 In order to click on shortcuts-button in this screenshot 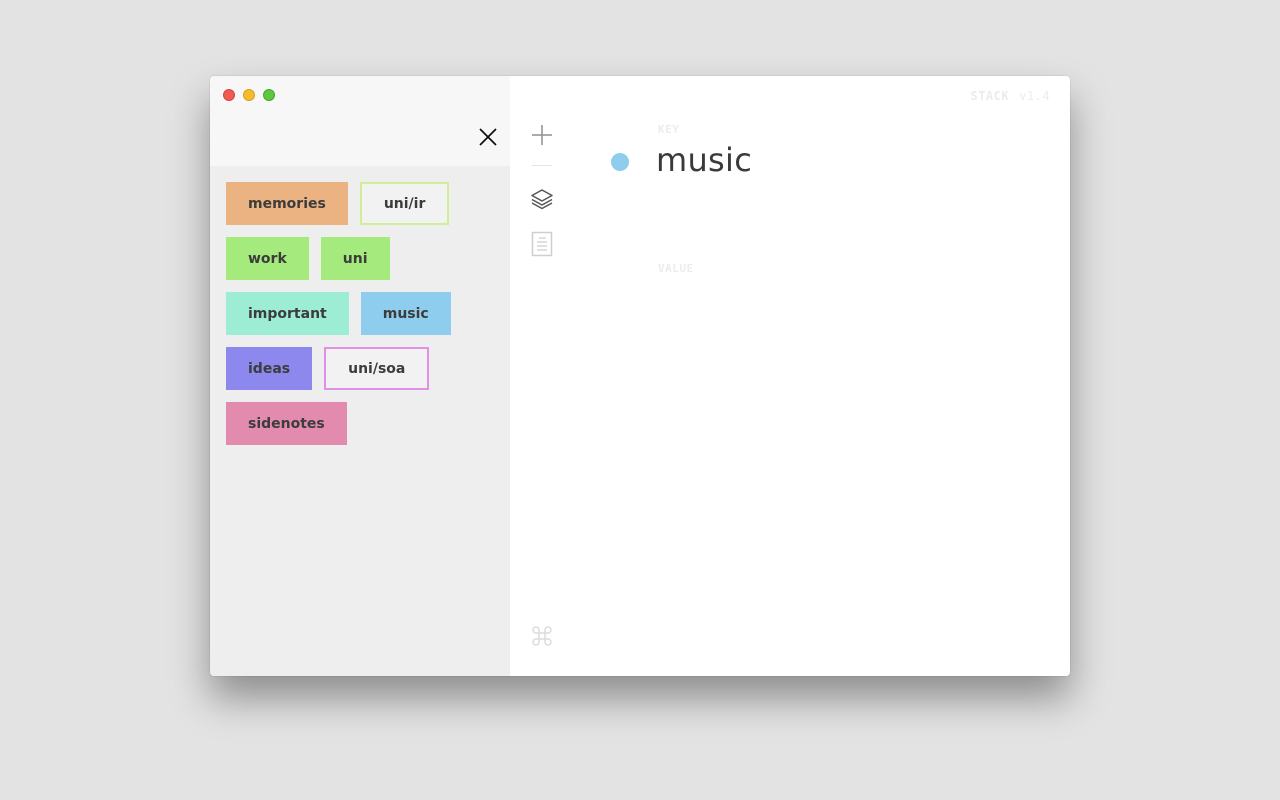, I will do `click(542, 638)`.